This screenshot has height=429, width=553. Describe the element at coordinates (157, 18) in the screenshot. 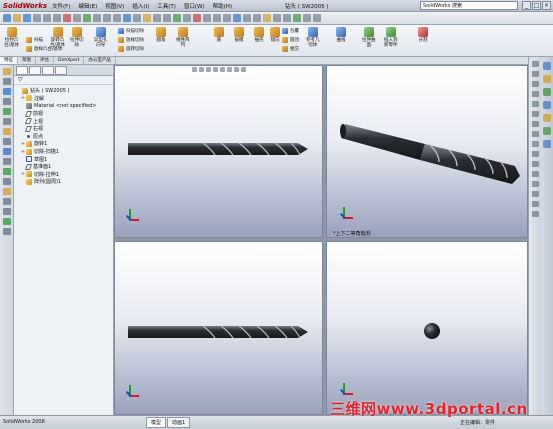

I see `wireframe-icon` at that location.